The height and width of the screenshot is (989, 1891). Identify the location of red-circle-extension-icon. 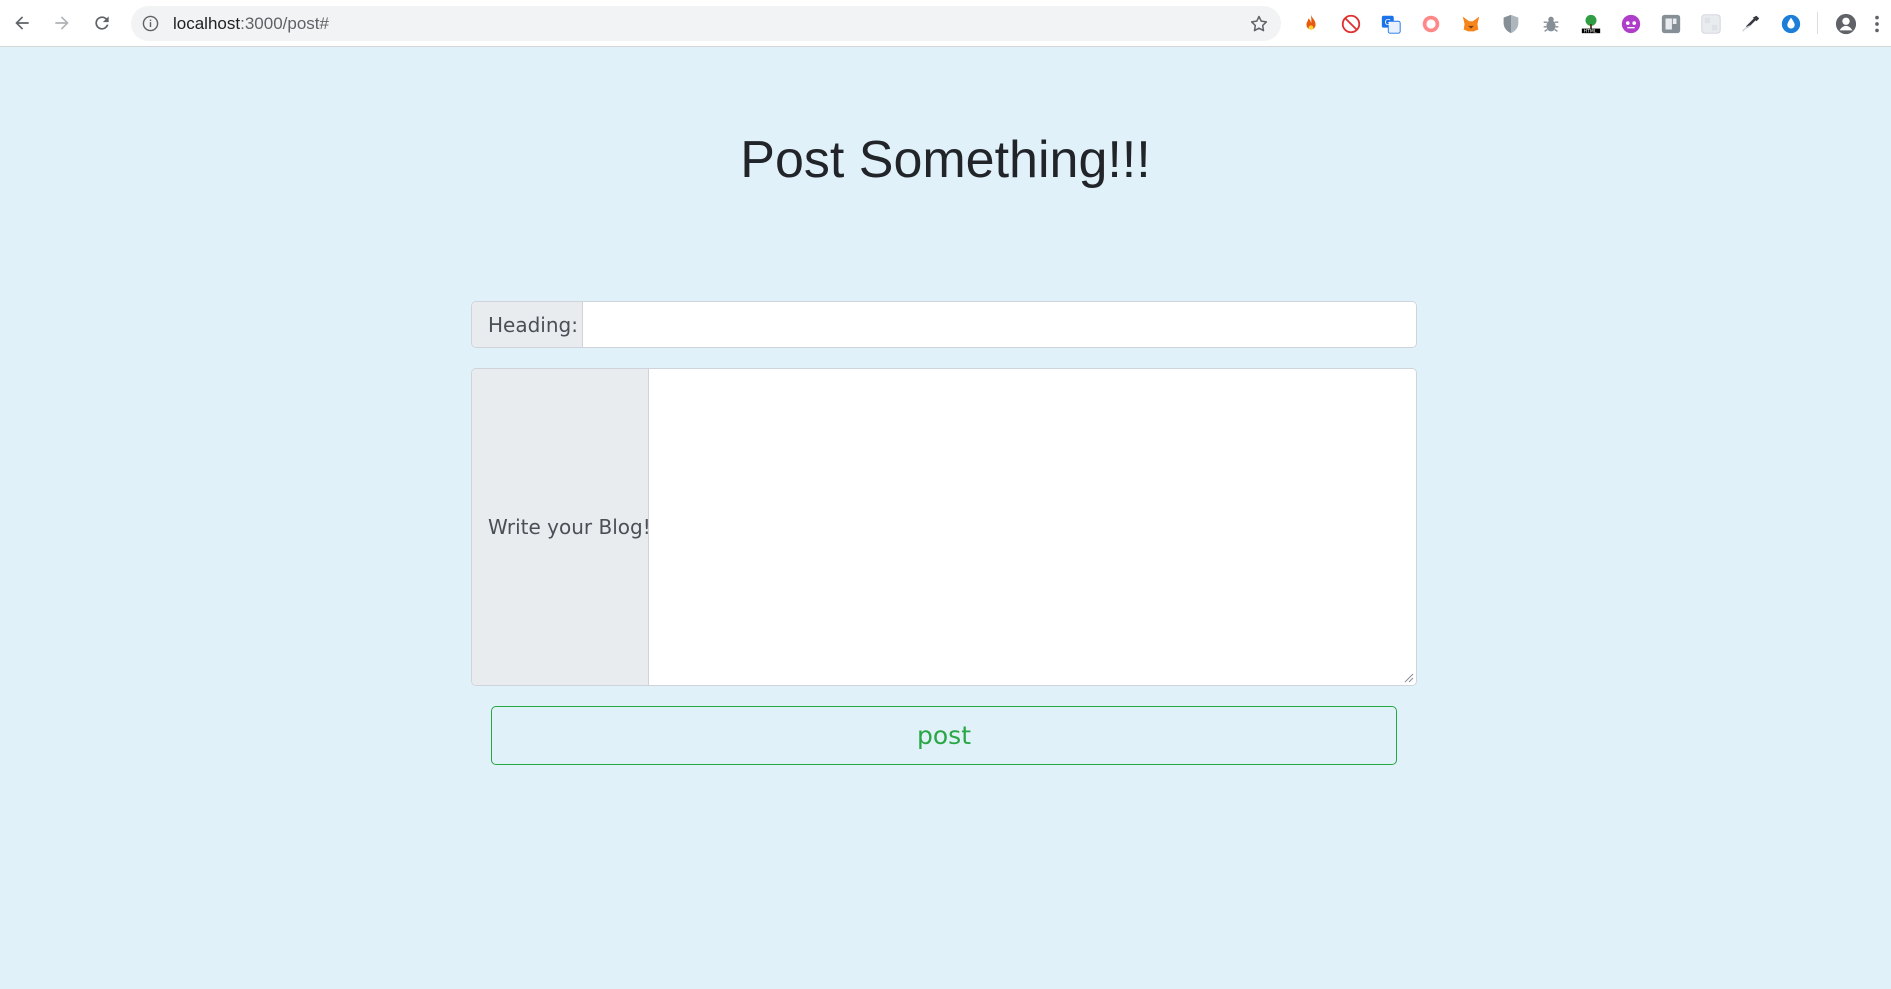
(1431, 24).